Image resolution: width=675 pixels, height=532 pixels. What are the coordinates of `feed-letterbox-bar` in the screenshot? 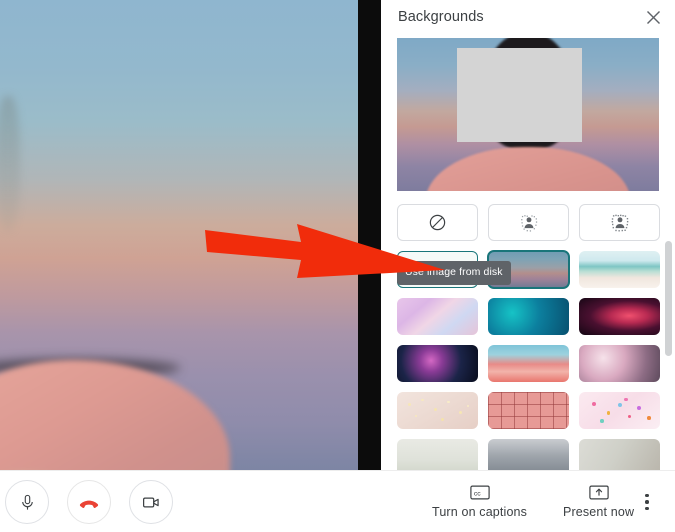 It's located at (369, 235).